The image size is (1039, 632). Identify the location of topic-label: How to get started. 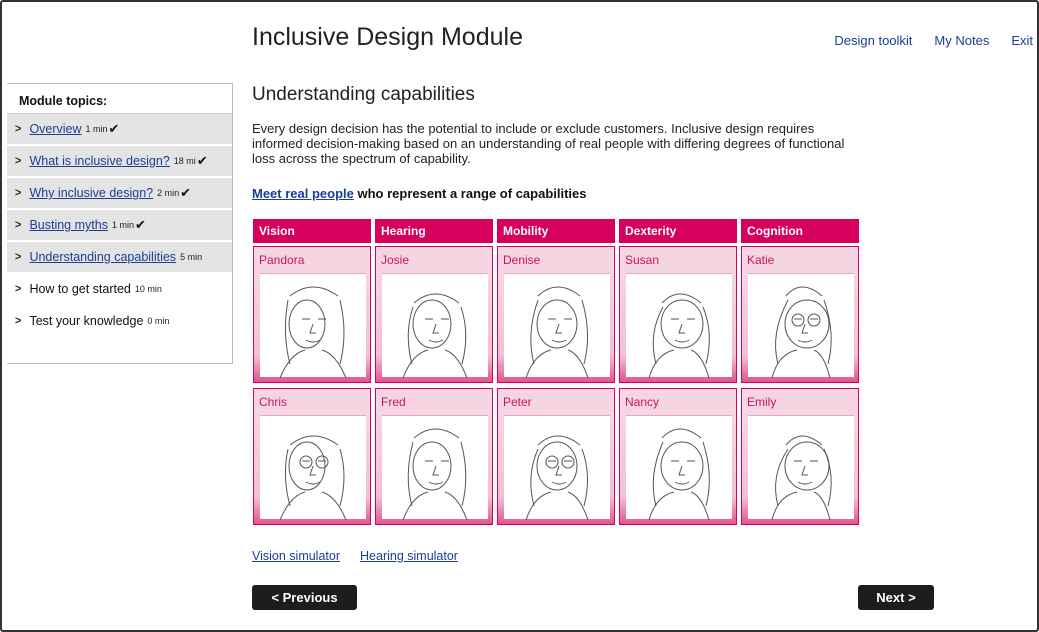
(80, 289).